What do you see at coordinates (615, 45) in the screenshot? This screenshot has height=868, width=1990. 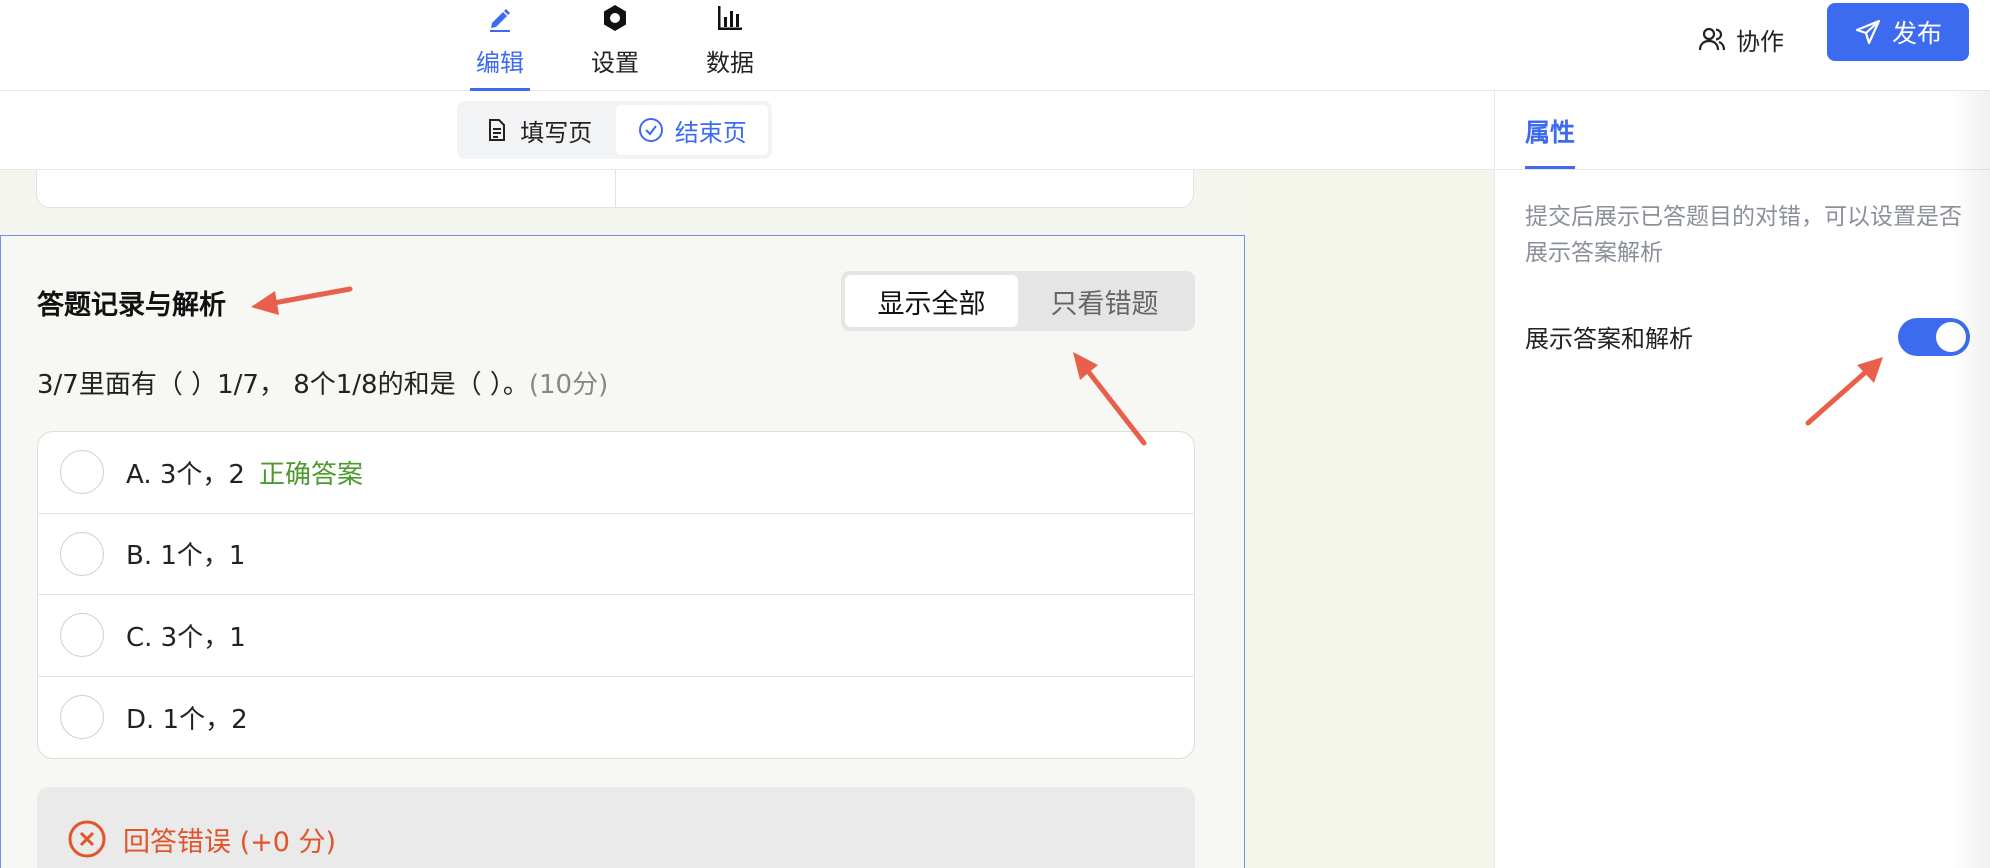 I see `tab-settings: 设置` at bounding box center [615, 45].